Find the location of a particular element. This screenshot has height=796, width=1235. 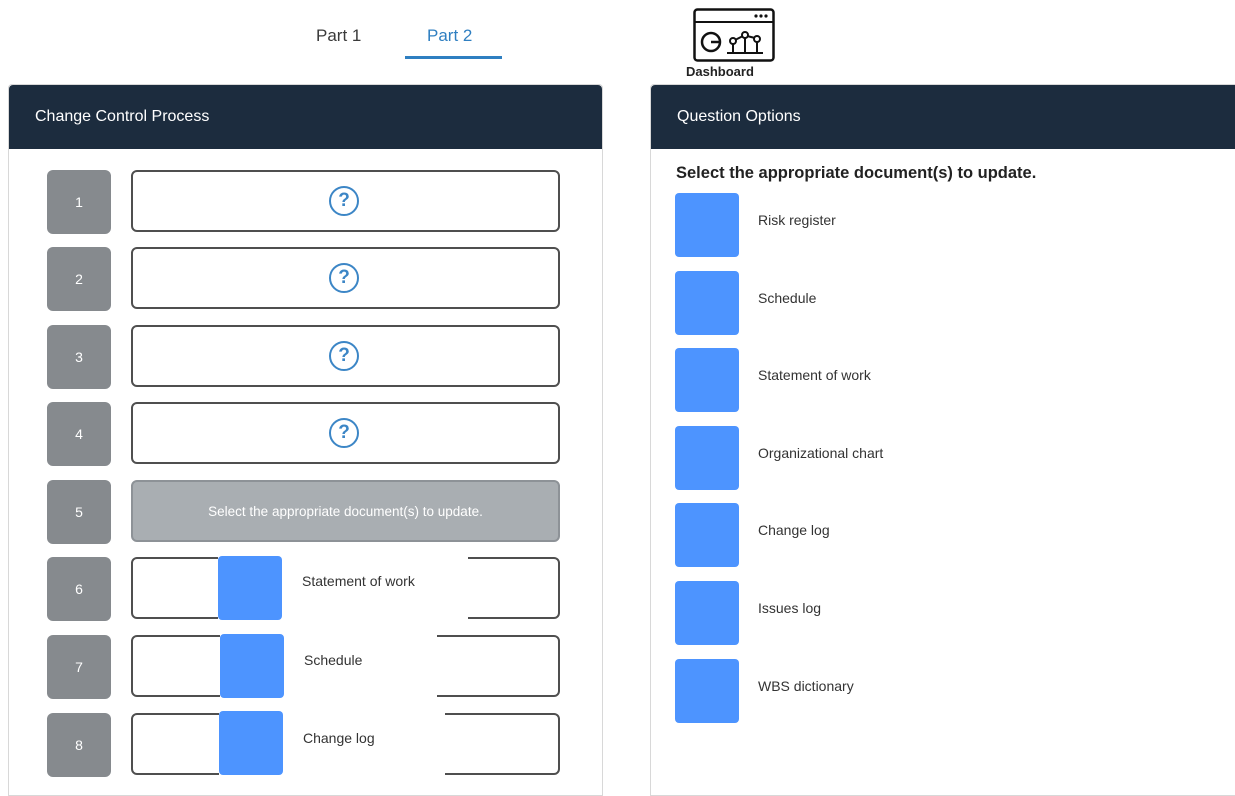

row-number-2: 2 is located at coordinates (79, 279).